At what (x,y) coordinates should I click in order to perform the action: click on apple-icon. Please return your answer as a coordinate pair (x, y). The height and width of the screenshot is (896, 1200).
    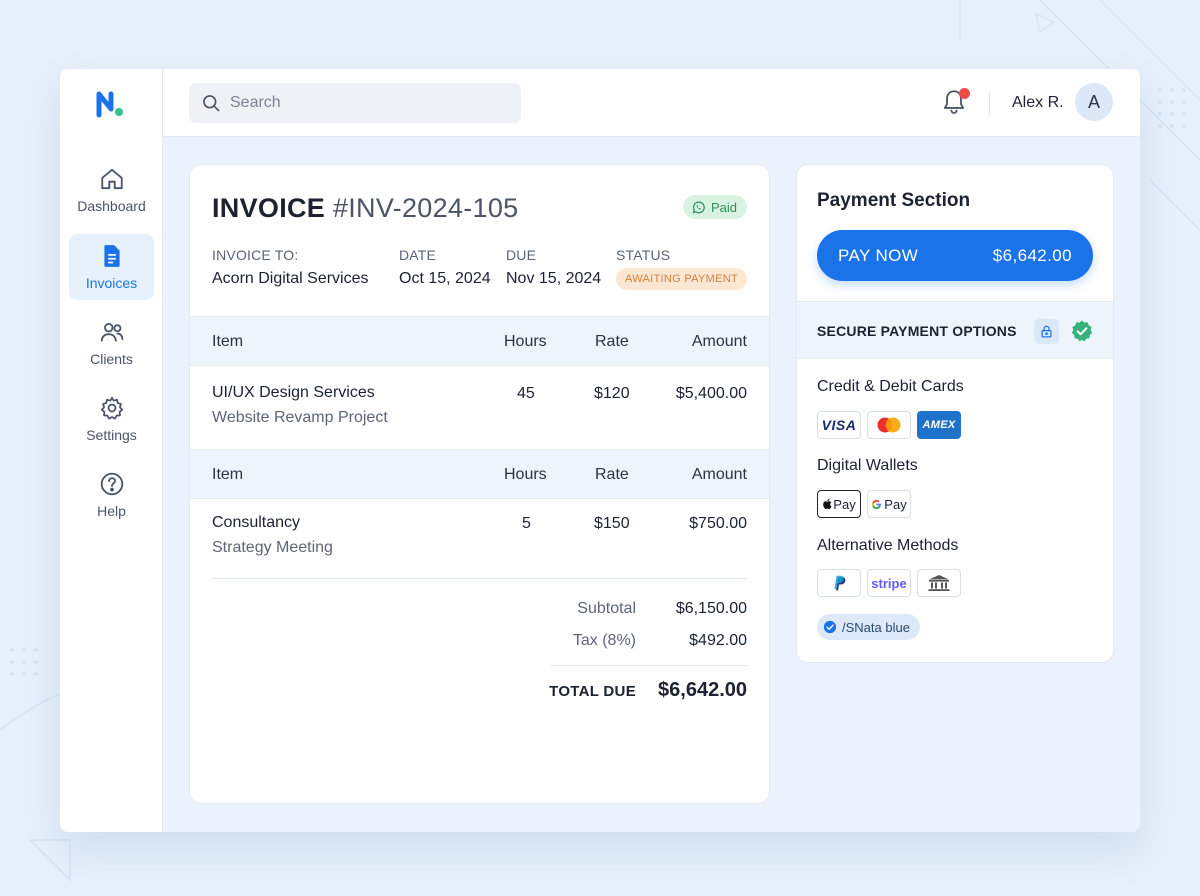
    Looking at the image, I should click on (827, 504).